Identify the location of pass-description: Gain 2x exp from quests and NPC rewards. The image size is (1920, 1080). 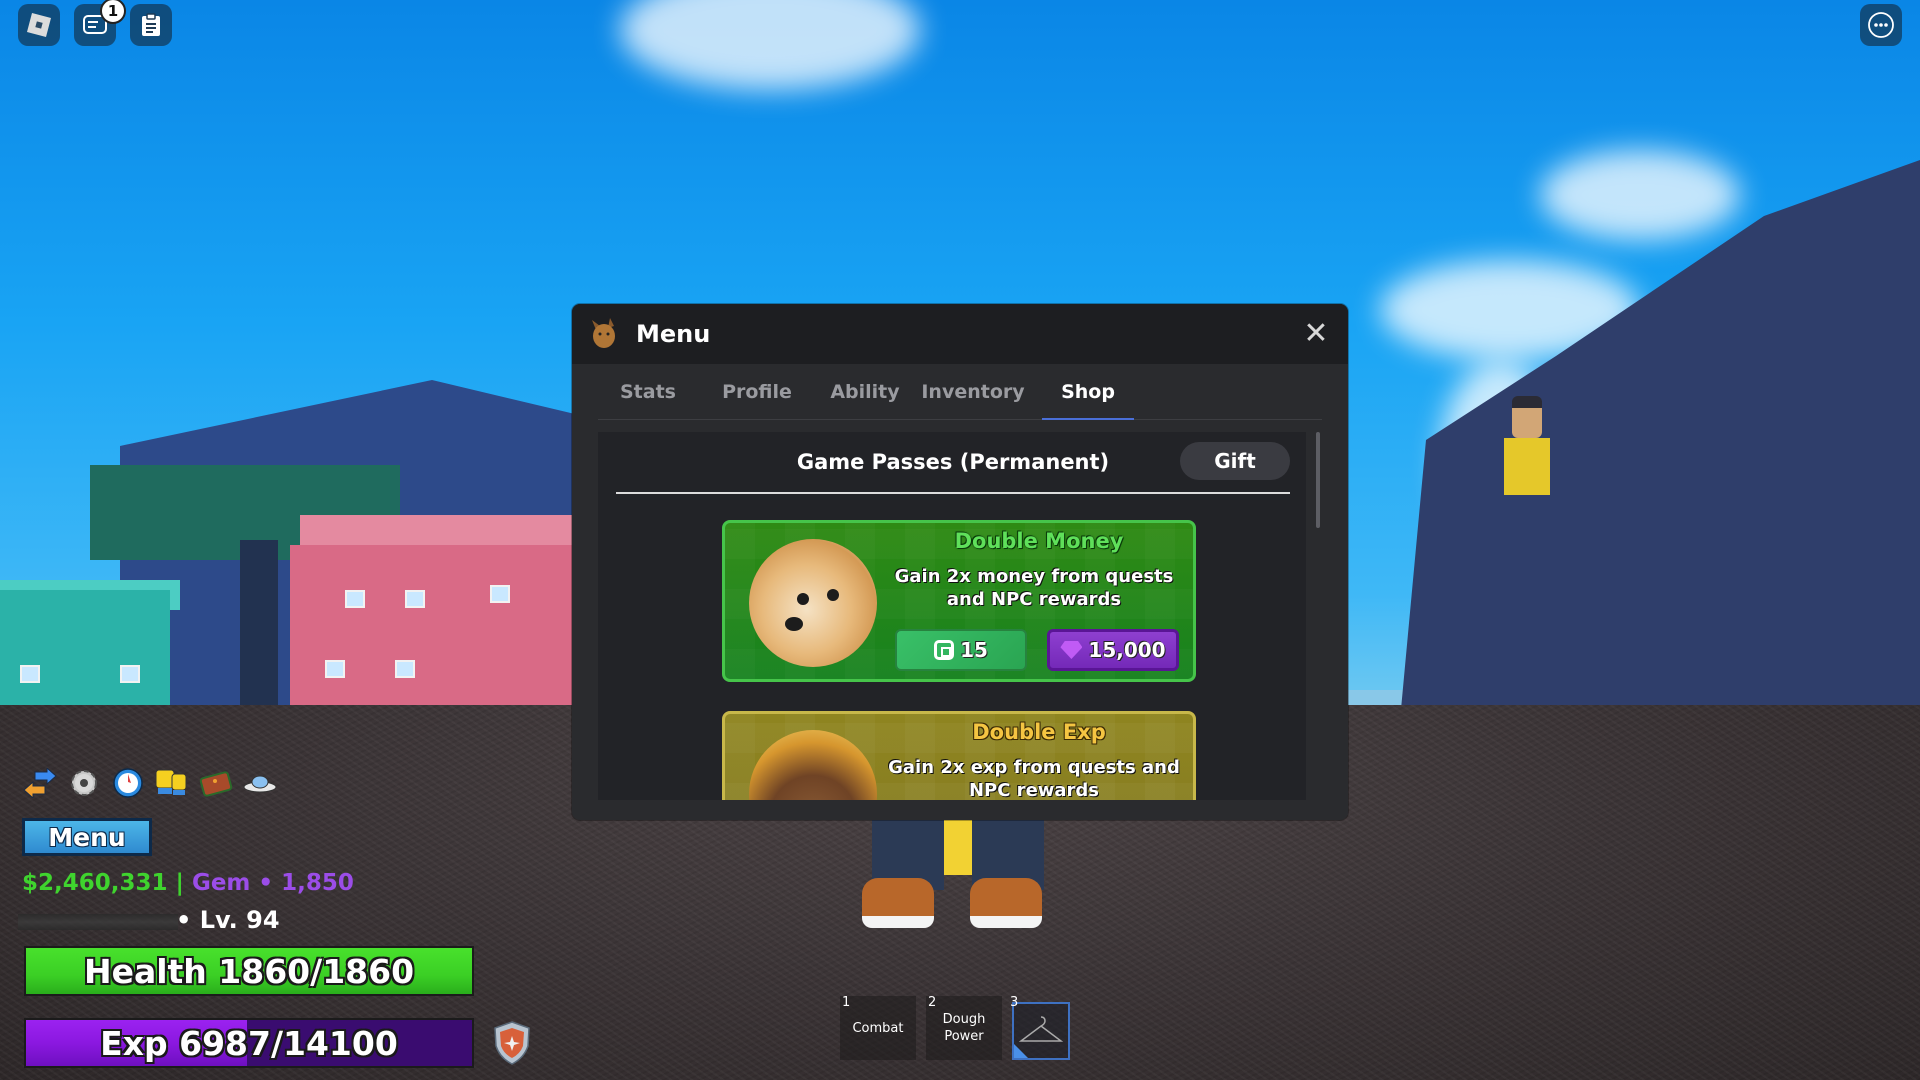
(1034, 778).